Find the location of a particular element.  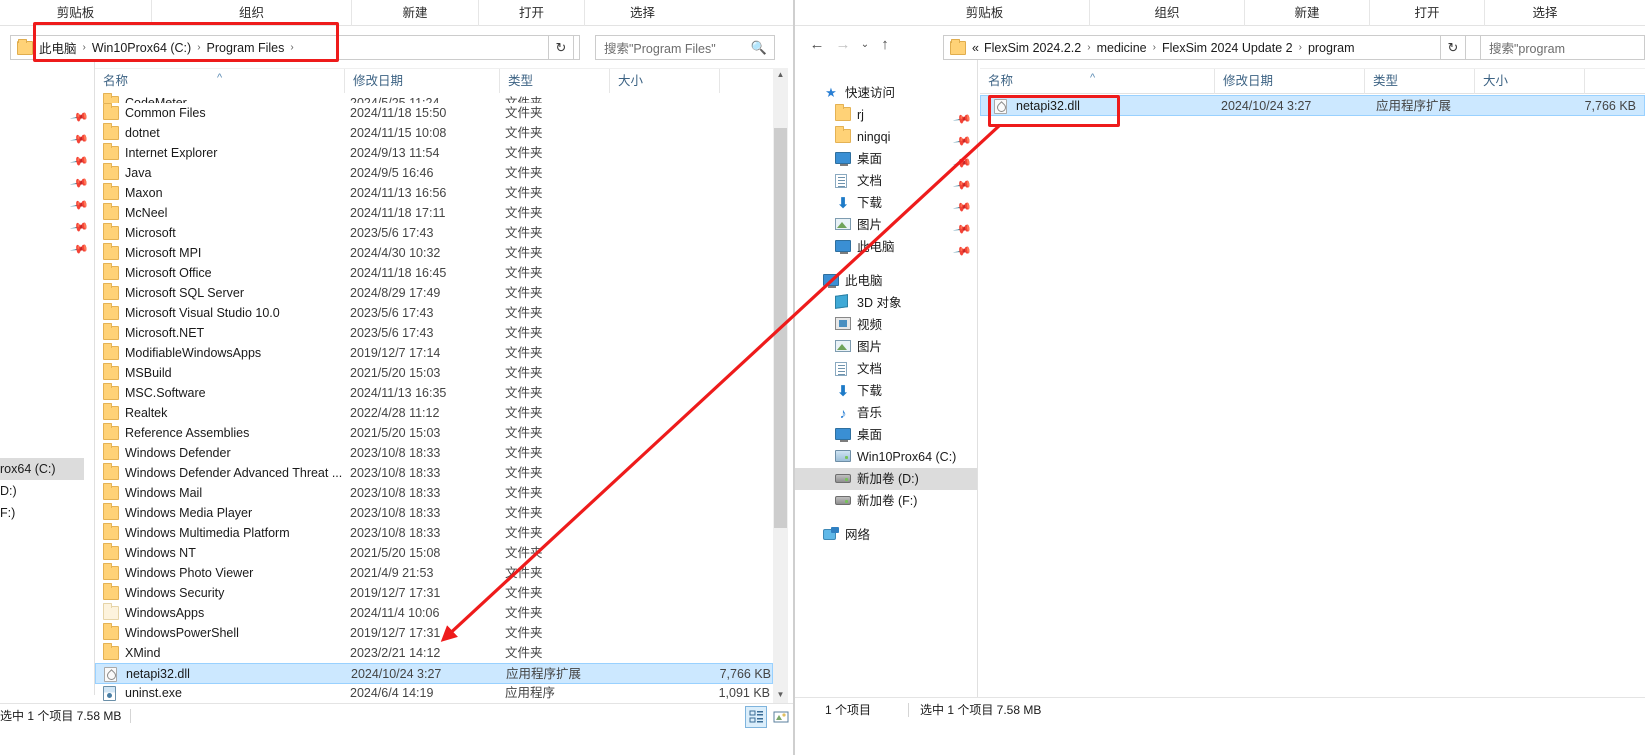

sidebar-item-下载: ⬇ 下载 is located at coordinates (886, 391).